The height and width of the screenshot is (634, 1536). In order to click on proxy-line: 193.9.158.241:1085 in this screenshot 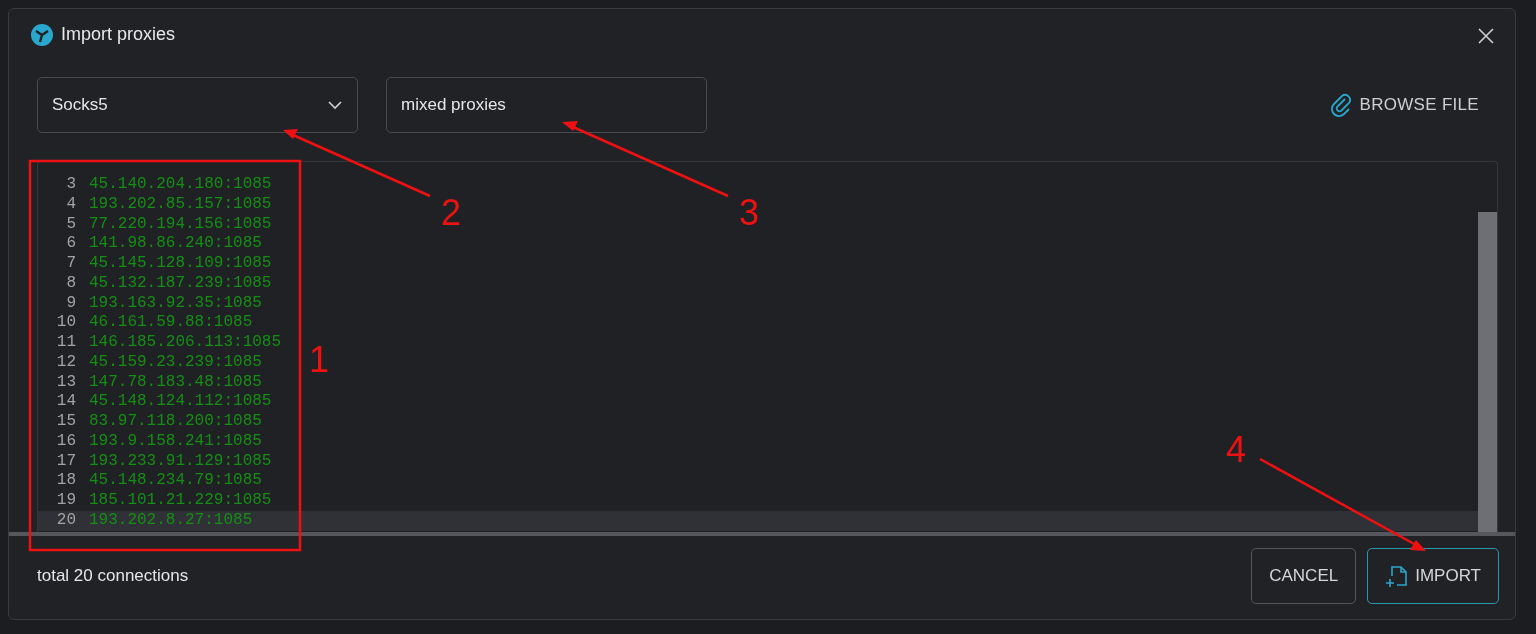, I will do `click(175, 441)`.